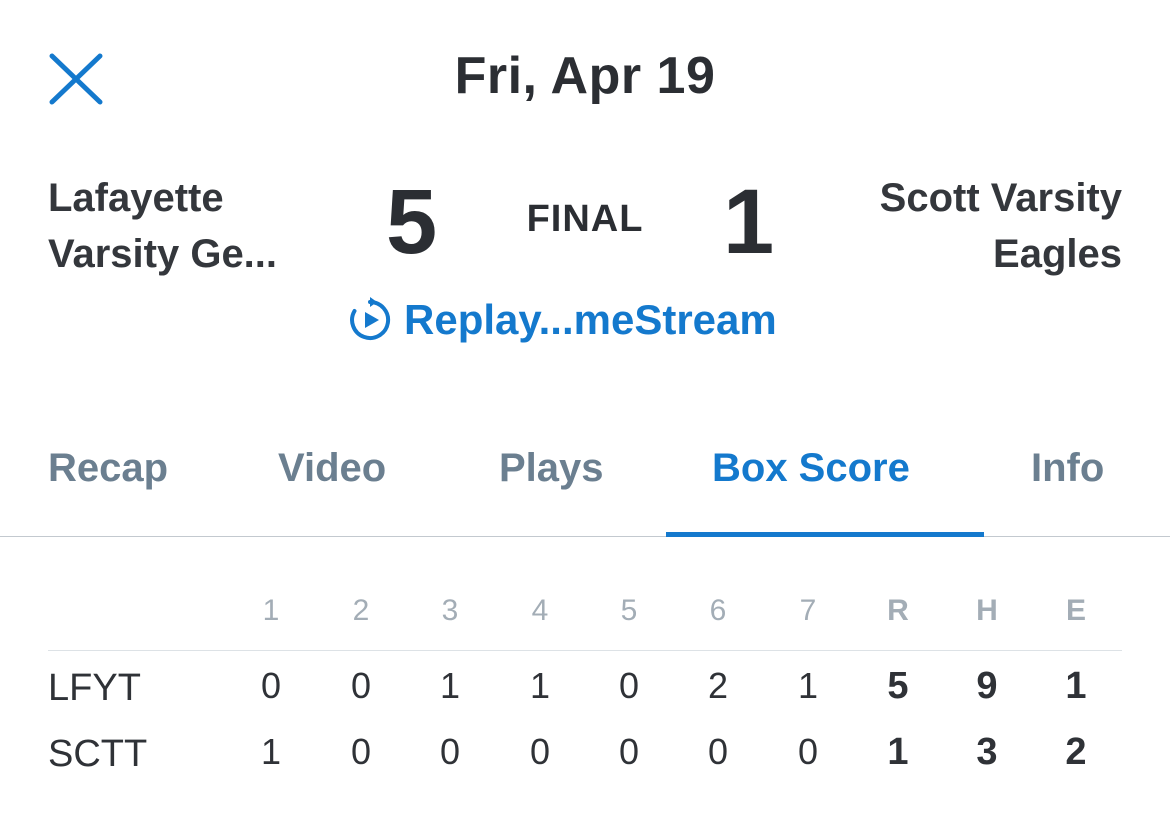 This screenshot has height=833, width=1170. Describe the element at coordinates (629, 610) in the screenshot. I see `inning-header: 5` at that location.